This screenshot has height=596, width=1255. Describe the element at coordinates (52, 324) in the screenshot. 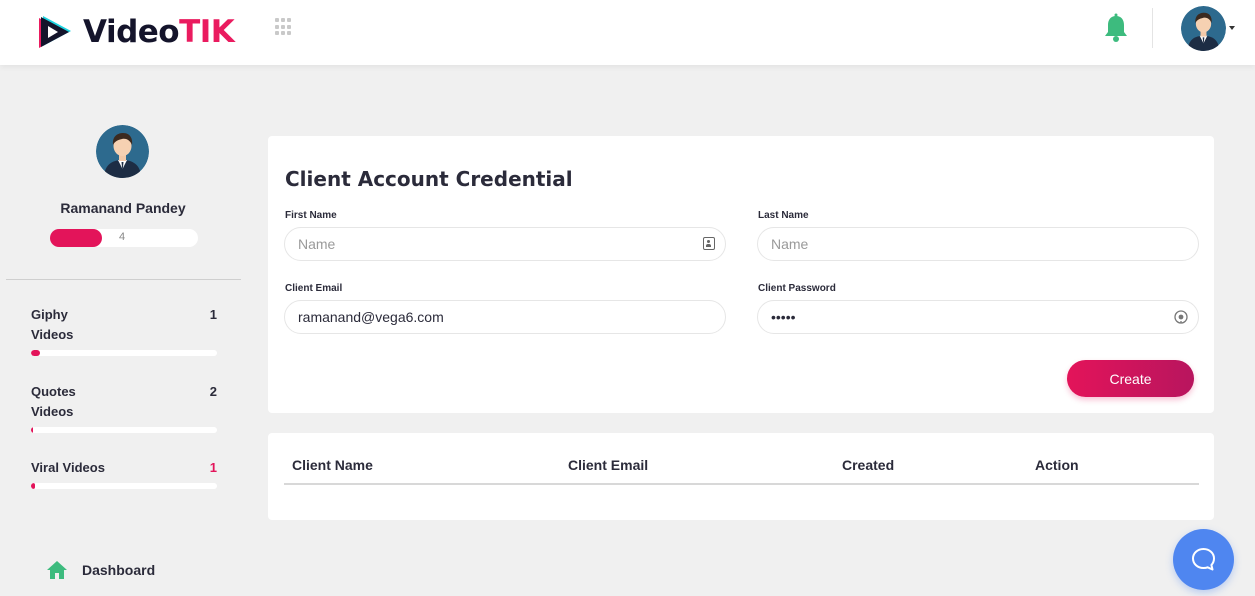

I see `stat-label: Giphy Videos` at that location.